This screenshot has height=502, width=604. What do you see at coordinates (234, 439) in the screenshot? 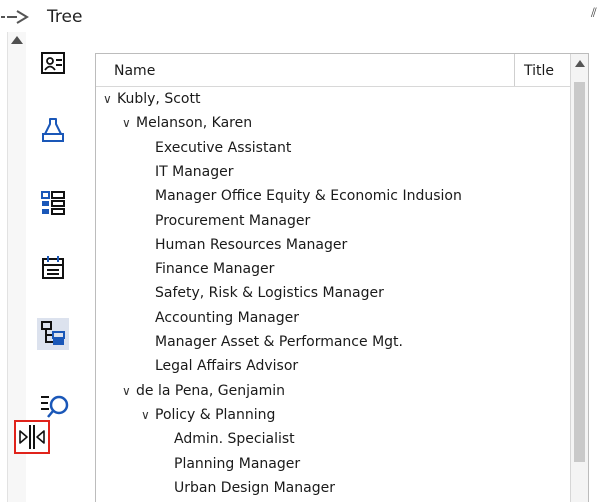
I see `tree-row-label: Admin. Specialist` at bounding box center [234, 439].